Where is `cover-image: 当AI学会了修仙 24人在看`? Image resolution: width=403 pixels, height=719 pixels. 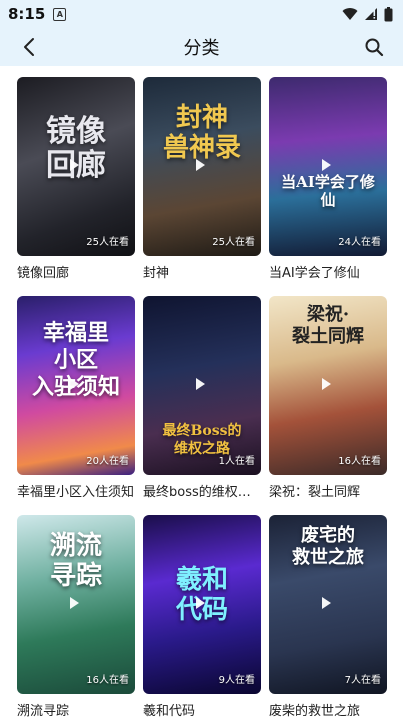
cover-image: 当AI学会了修仙 24人在看 is located at coordinates (328, 166).